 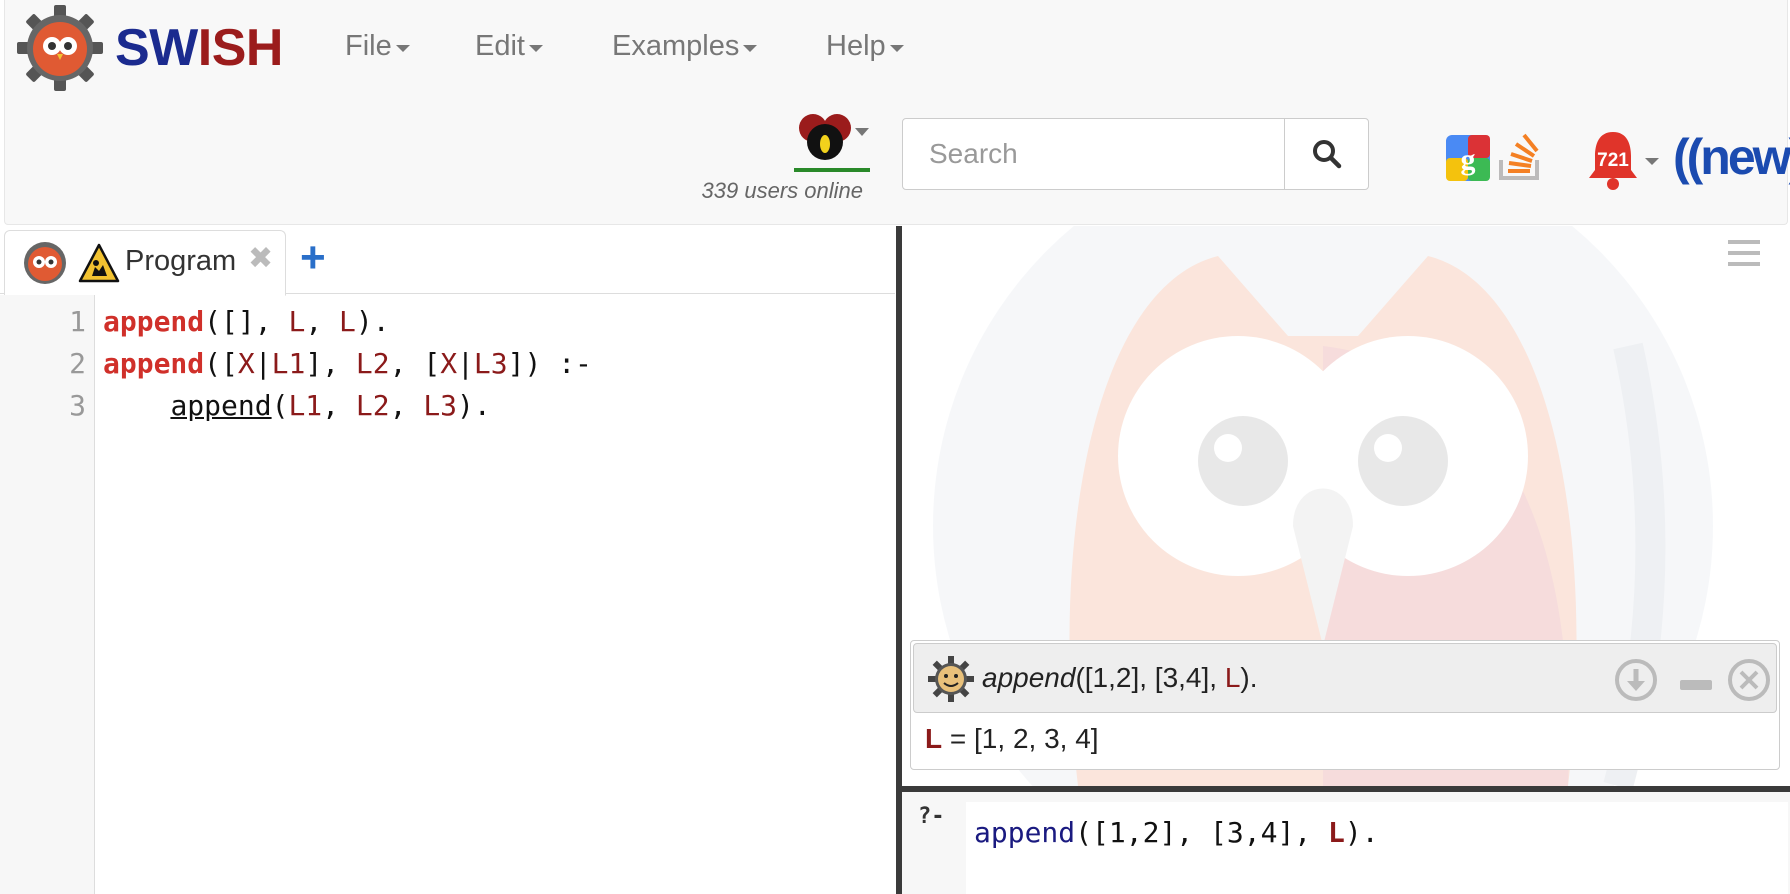 What do you see at coordinates (1731, 157) in the screenshot?
I see `new-badge: ((new))` at bounding box center [1731, 157].